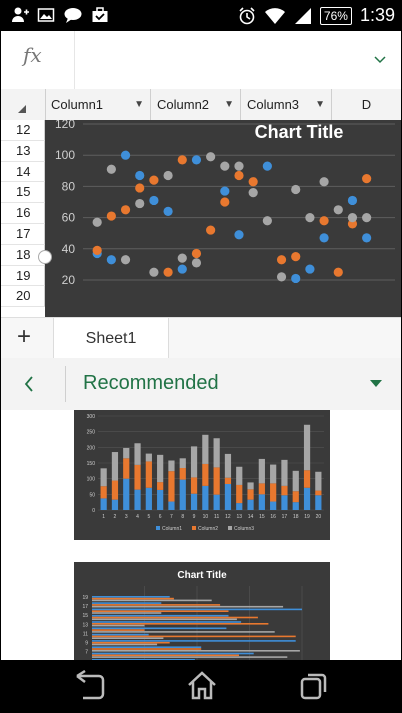 The image size is (402, 713). What do you see at coordinates (201, 16) in the screenshot?
I see `status-bar: 76% 1:39` at bounding box center [201, 16].